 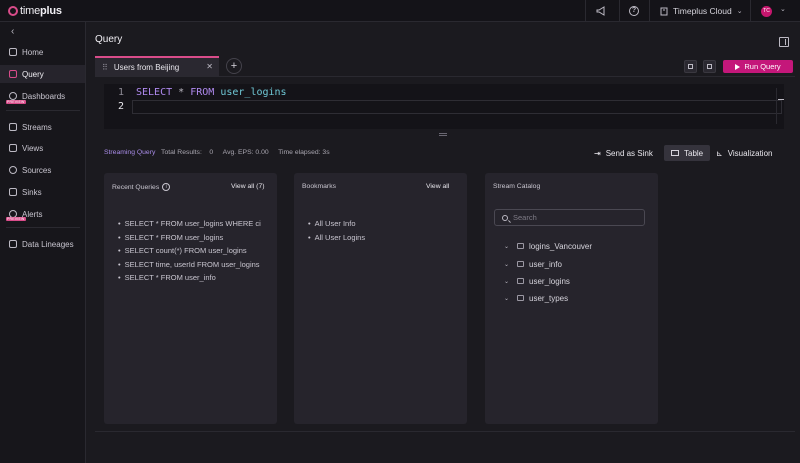 What do you see at coordinates (146, 67) in the screenshot?
I see `tab-label: Users from Beijing` at bounding box center [146, 67].